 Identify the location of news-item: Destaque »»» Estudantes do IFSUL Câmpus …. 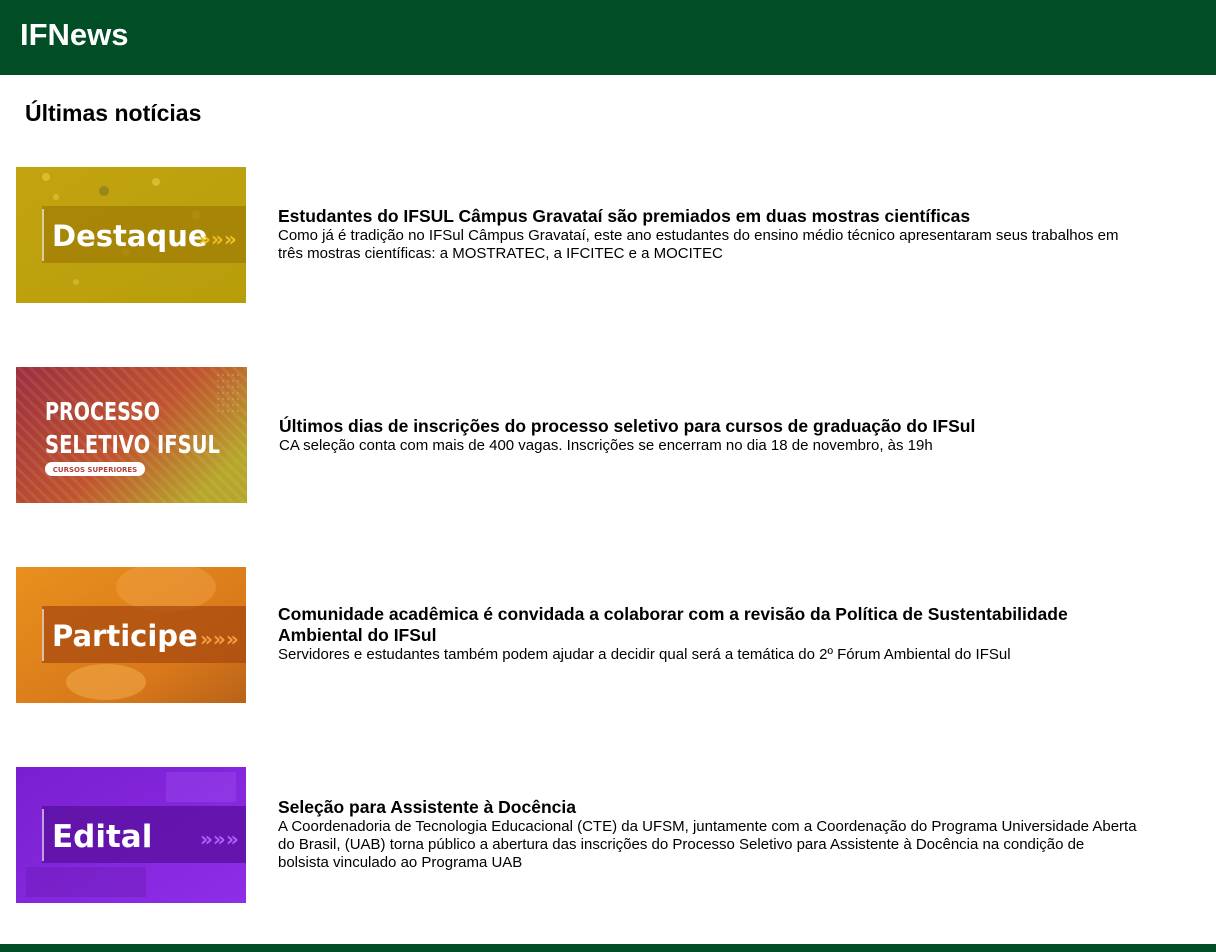
(606, 237).